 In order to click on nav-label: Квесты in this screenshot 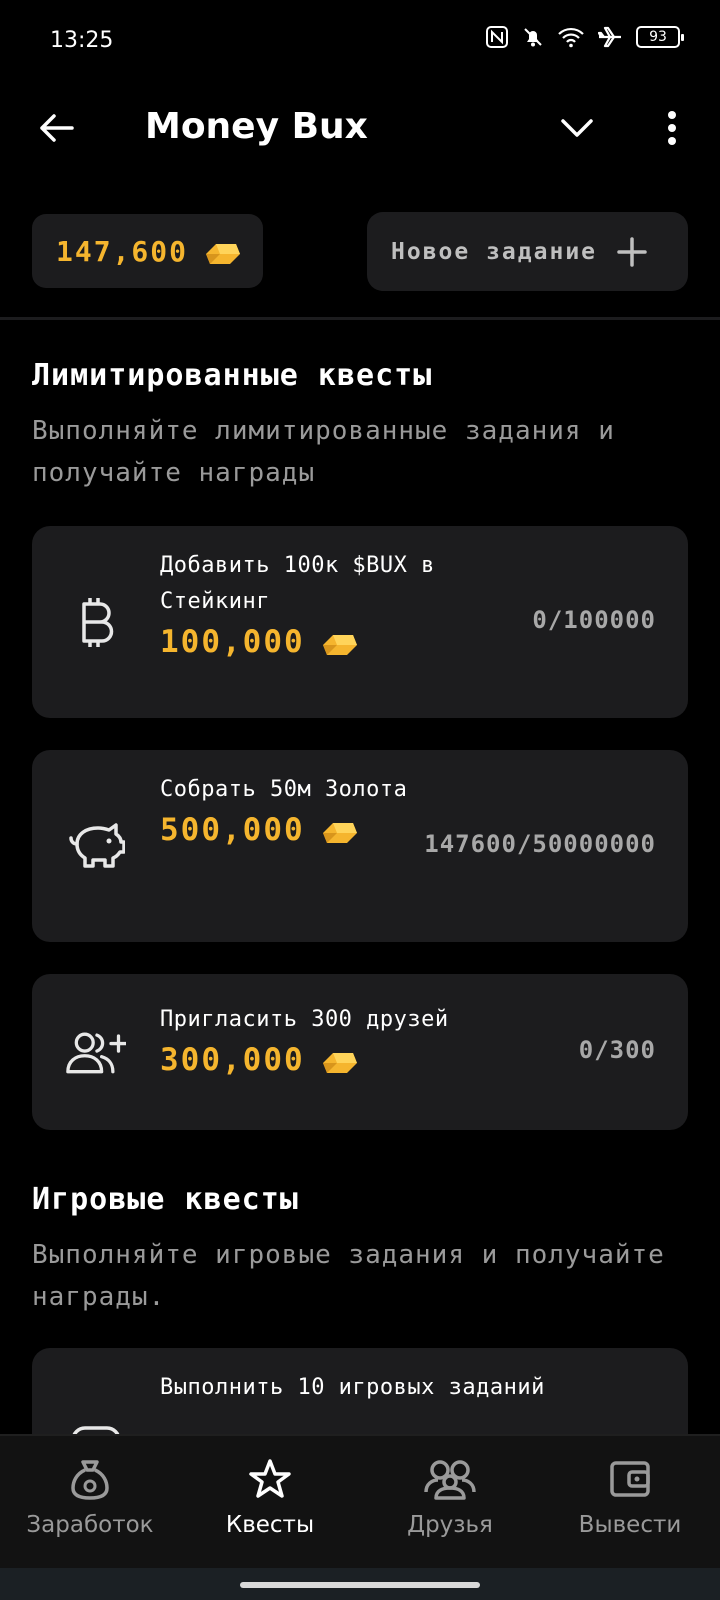, I will do `click(270, 1525)`.